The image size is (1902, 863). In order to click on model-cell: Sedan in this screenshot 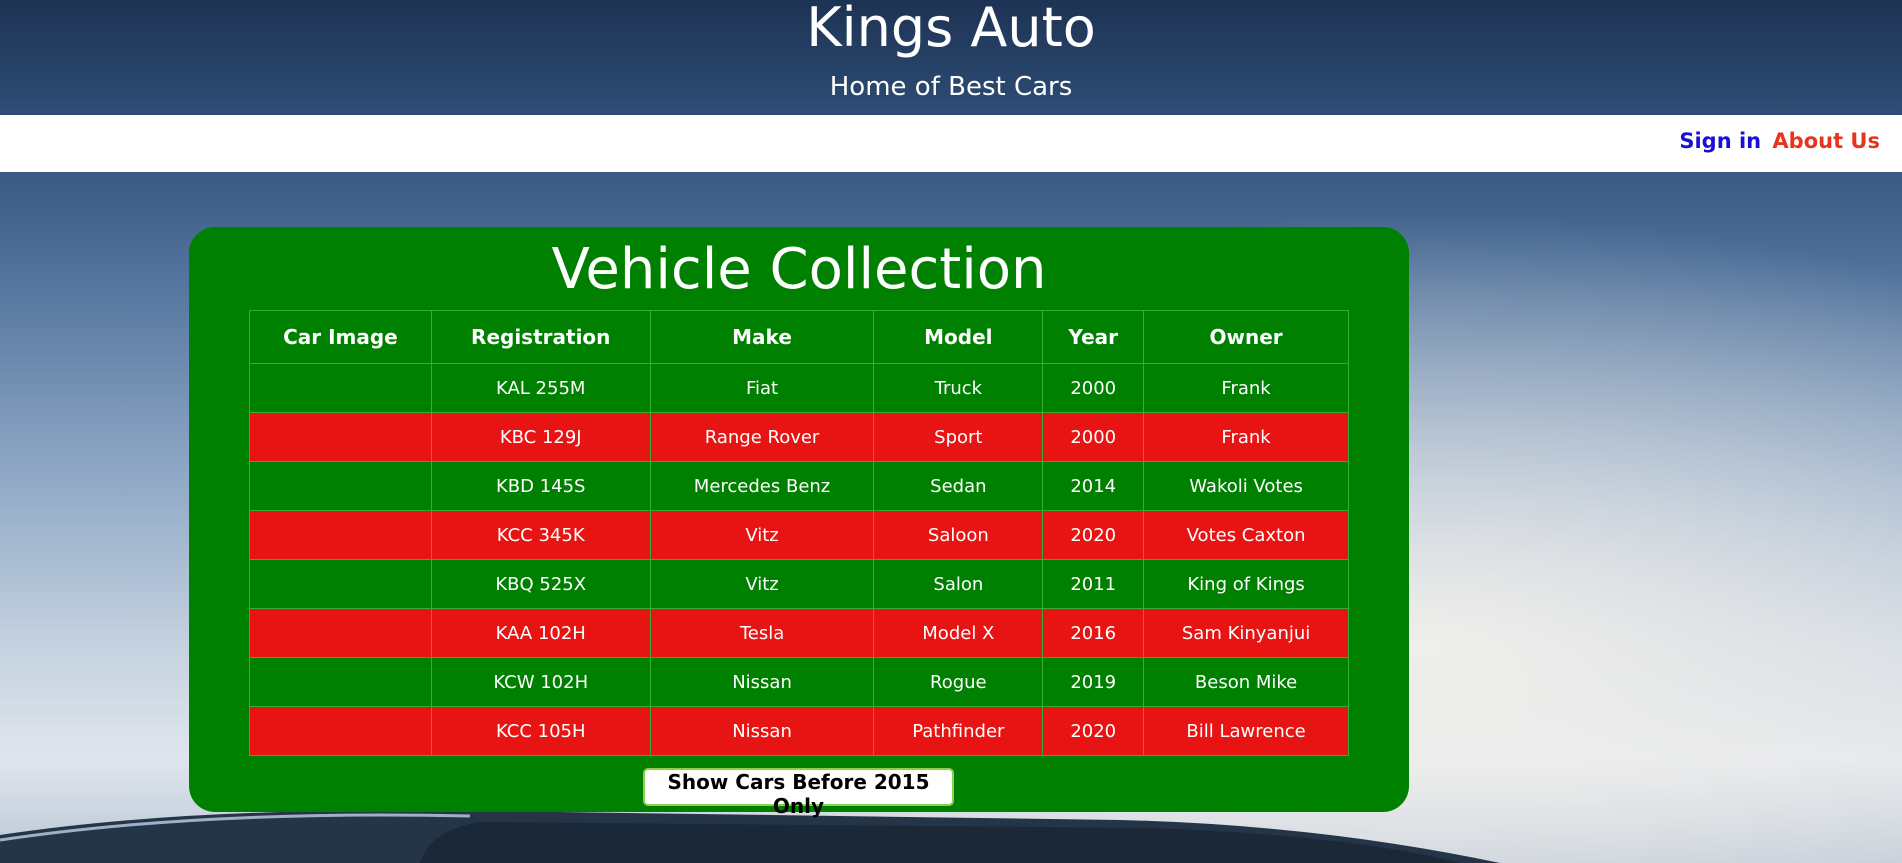, I will do `click(958, 486)`.